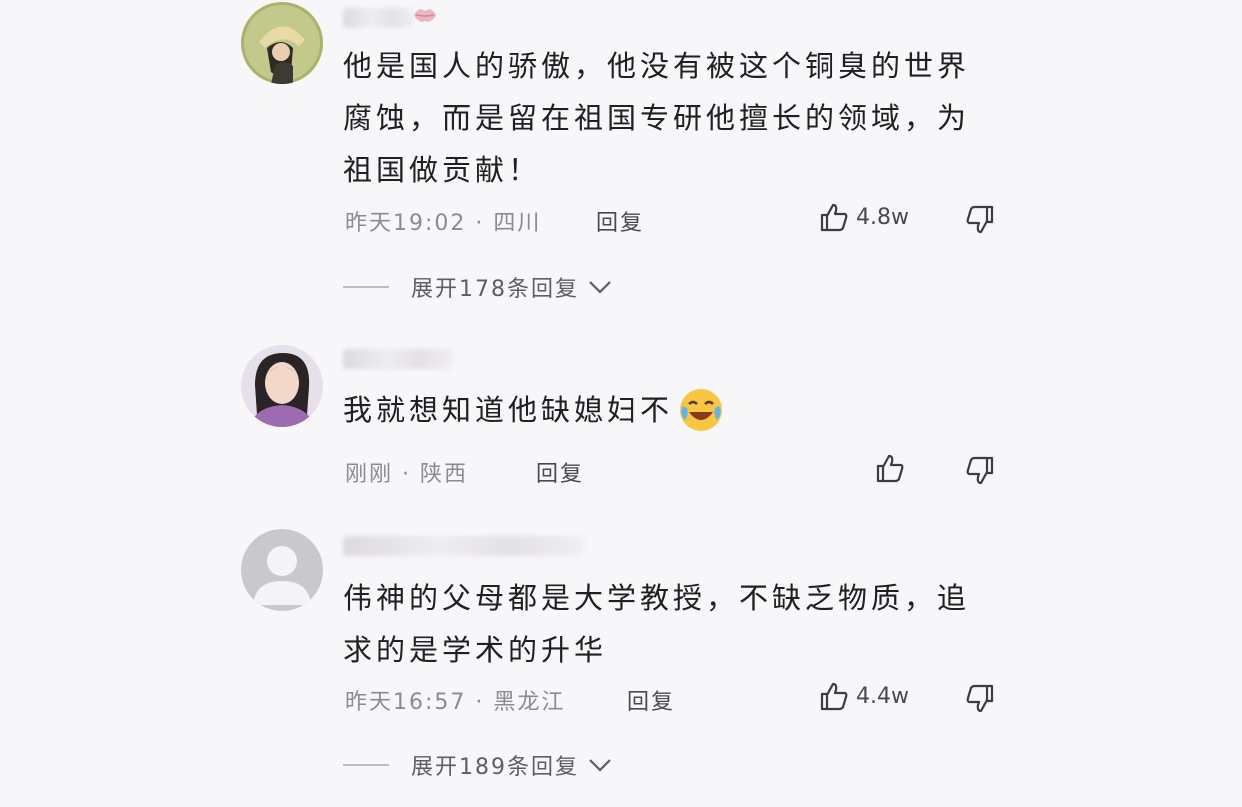  What do you see at coordinates (701, 410) in the screenshot?
I see `laughing-crying-emoji-icon` at bounding box center [701, 410].